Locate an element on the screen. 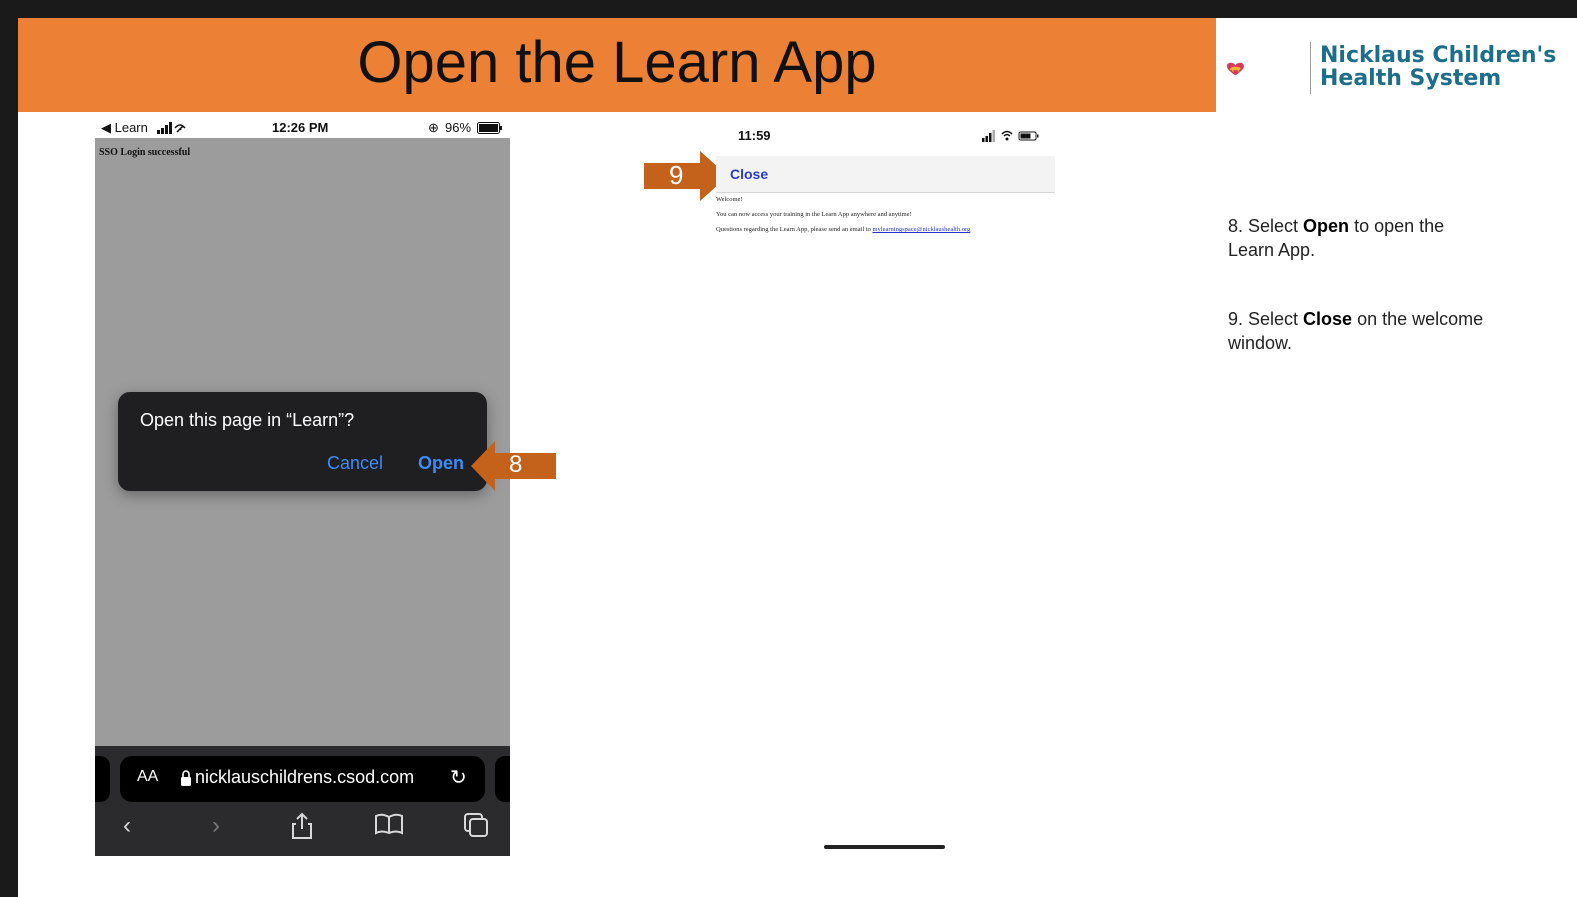  signal-icon is located at coordinates (172, 129).